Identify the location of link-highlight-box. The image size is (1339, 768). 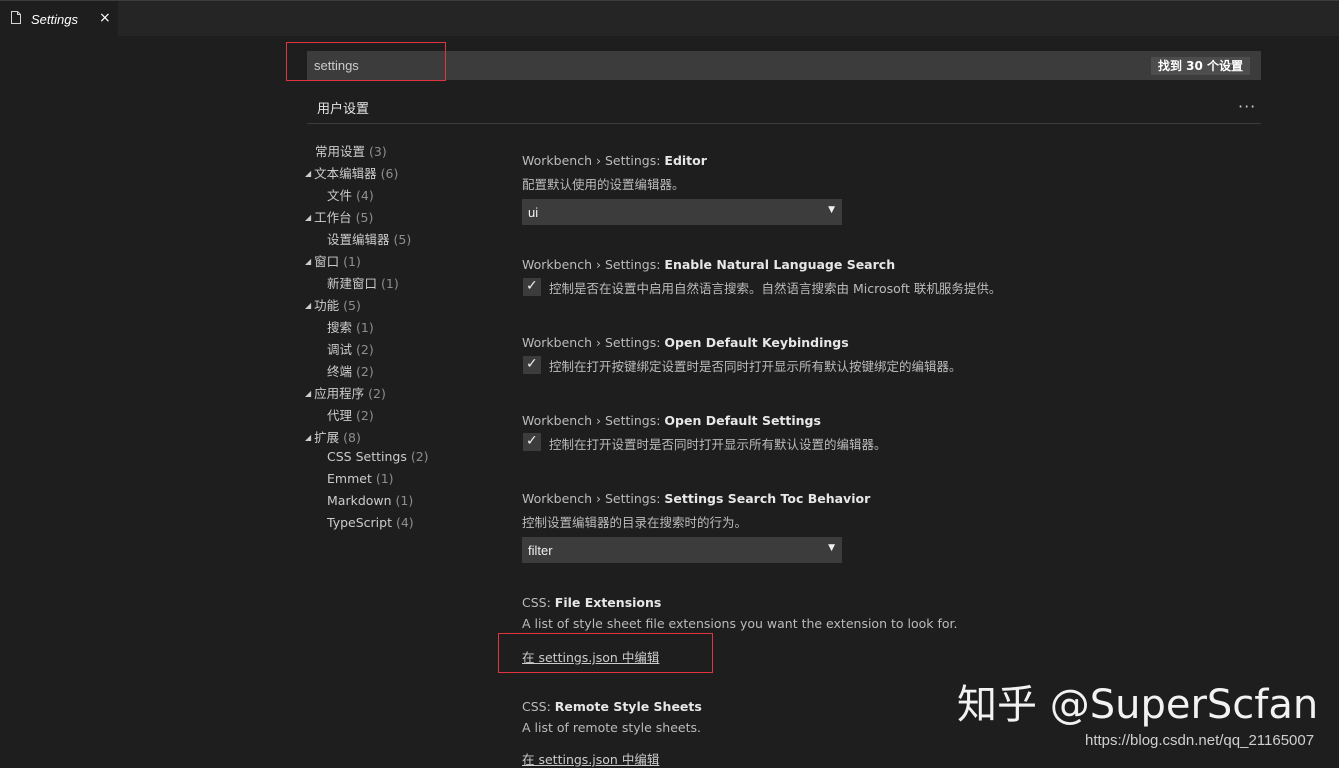
(605, 653).